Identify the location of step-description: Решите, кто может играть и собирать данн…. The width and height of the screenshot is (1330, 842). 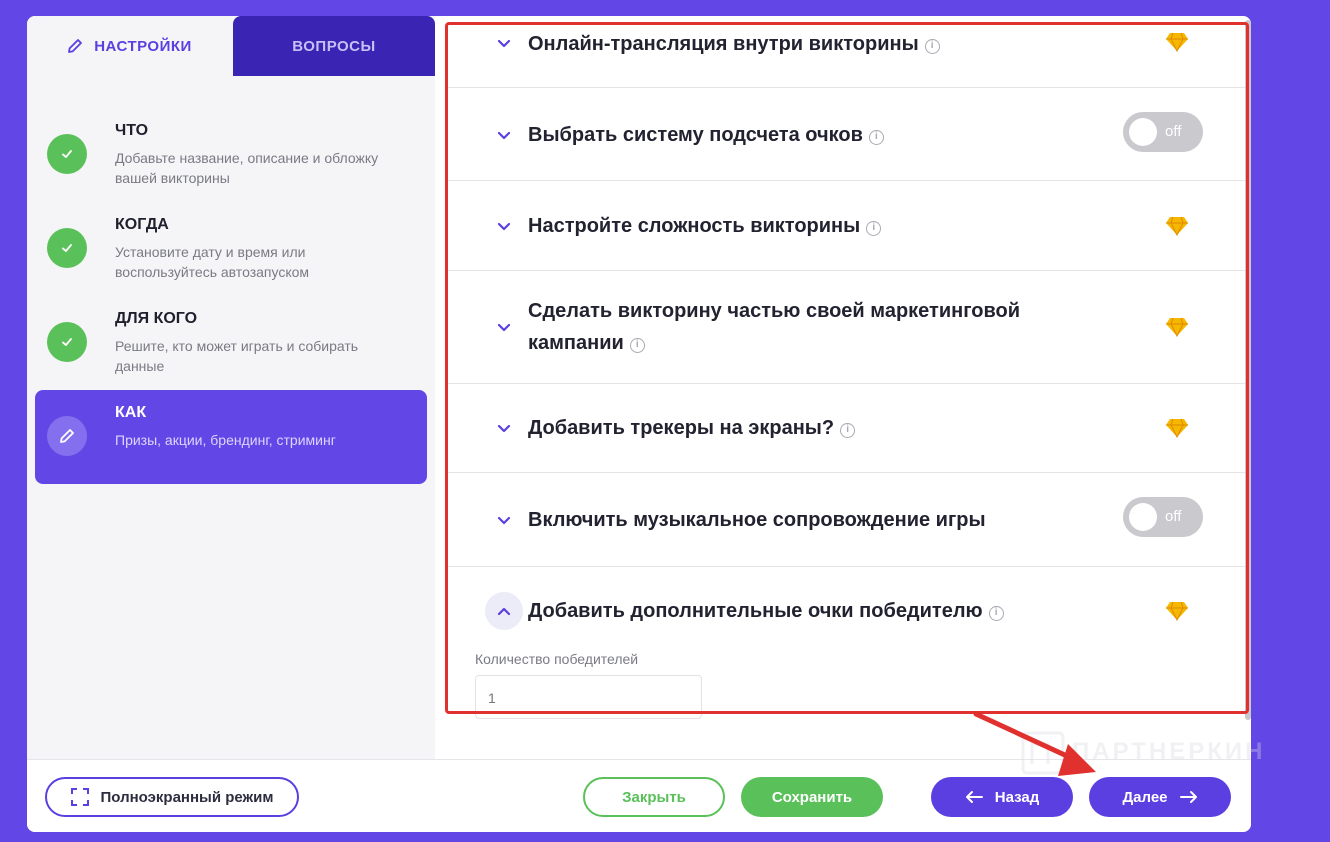
(237, 356).